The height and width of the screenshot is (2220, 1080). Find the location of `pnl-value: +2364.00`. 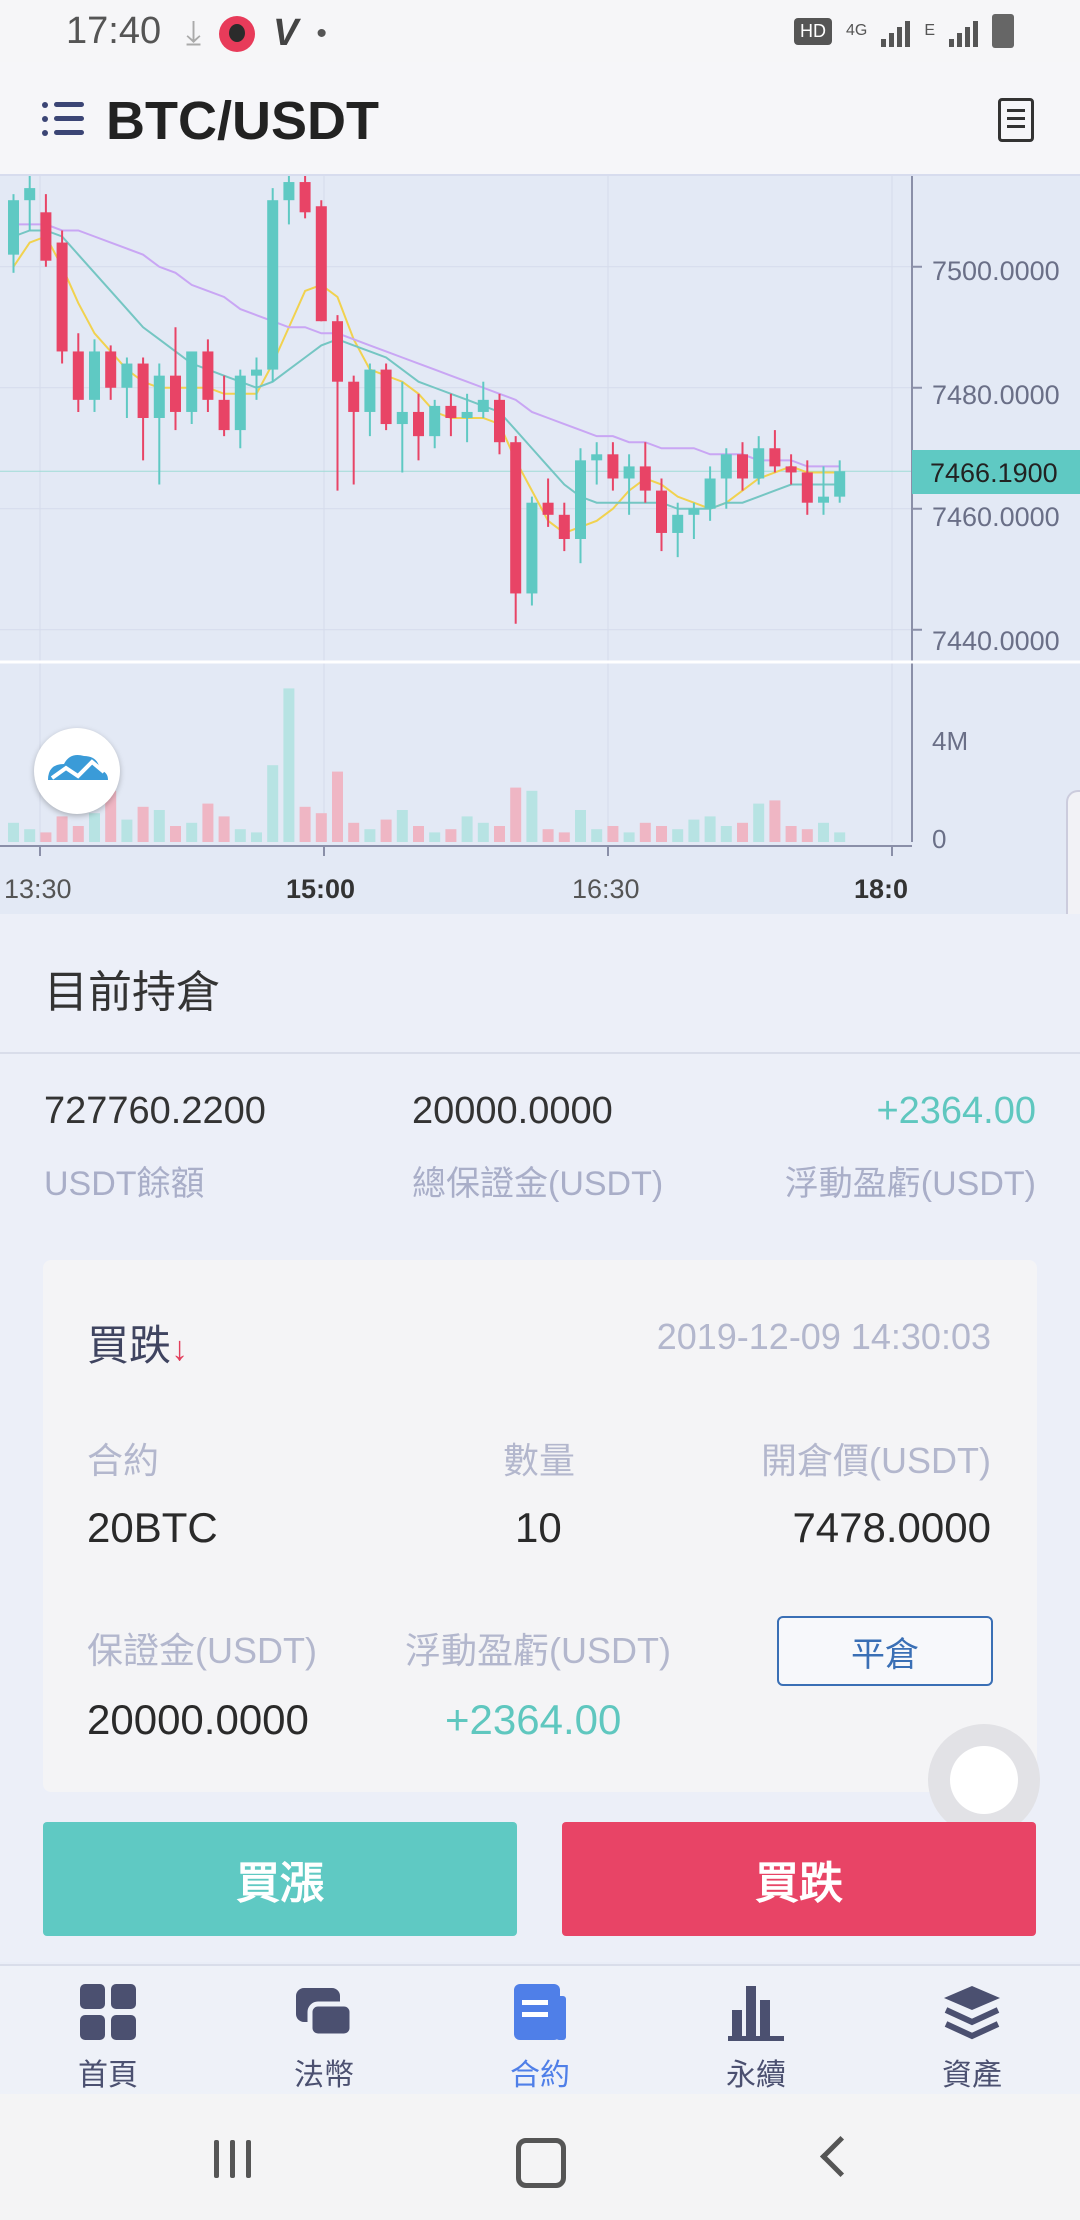

pnl-value: +2364.00 is located at coordinates (533, 1719).